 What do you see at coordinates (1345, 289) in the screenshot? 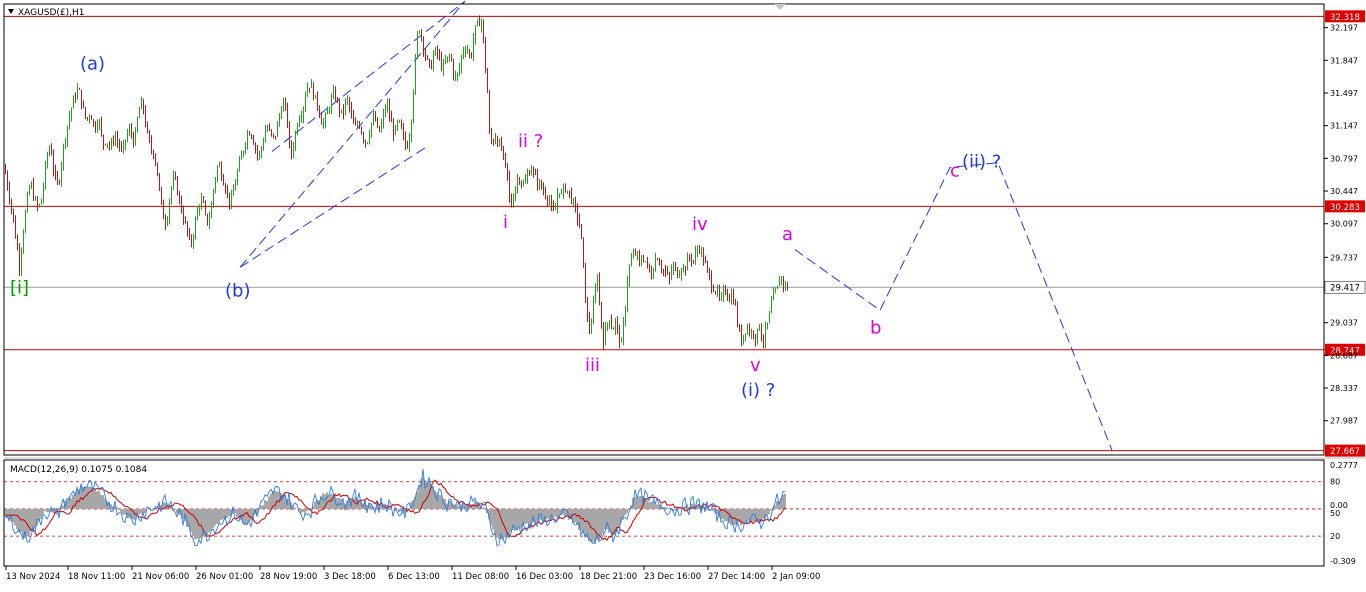
I see `price-tag-29.417: 29.417` at bounding box center [1345, 289].